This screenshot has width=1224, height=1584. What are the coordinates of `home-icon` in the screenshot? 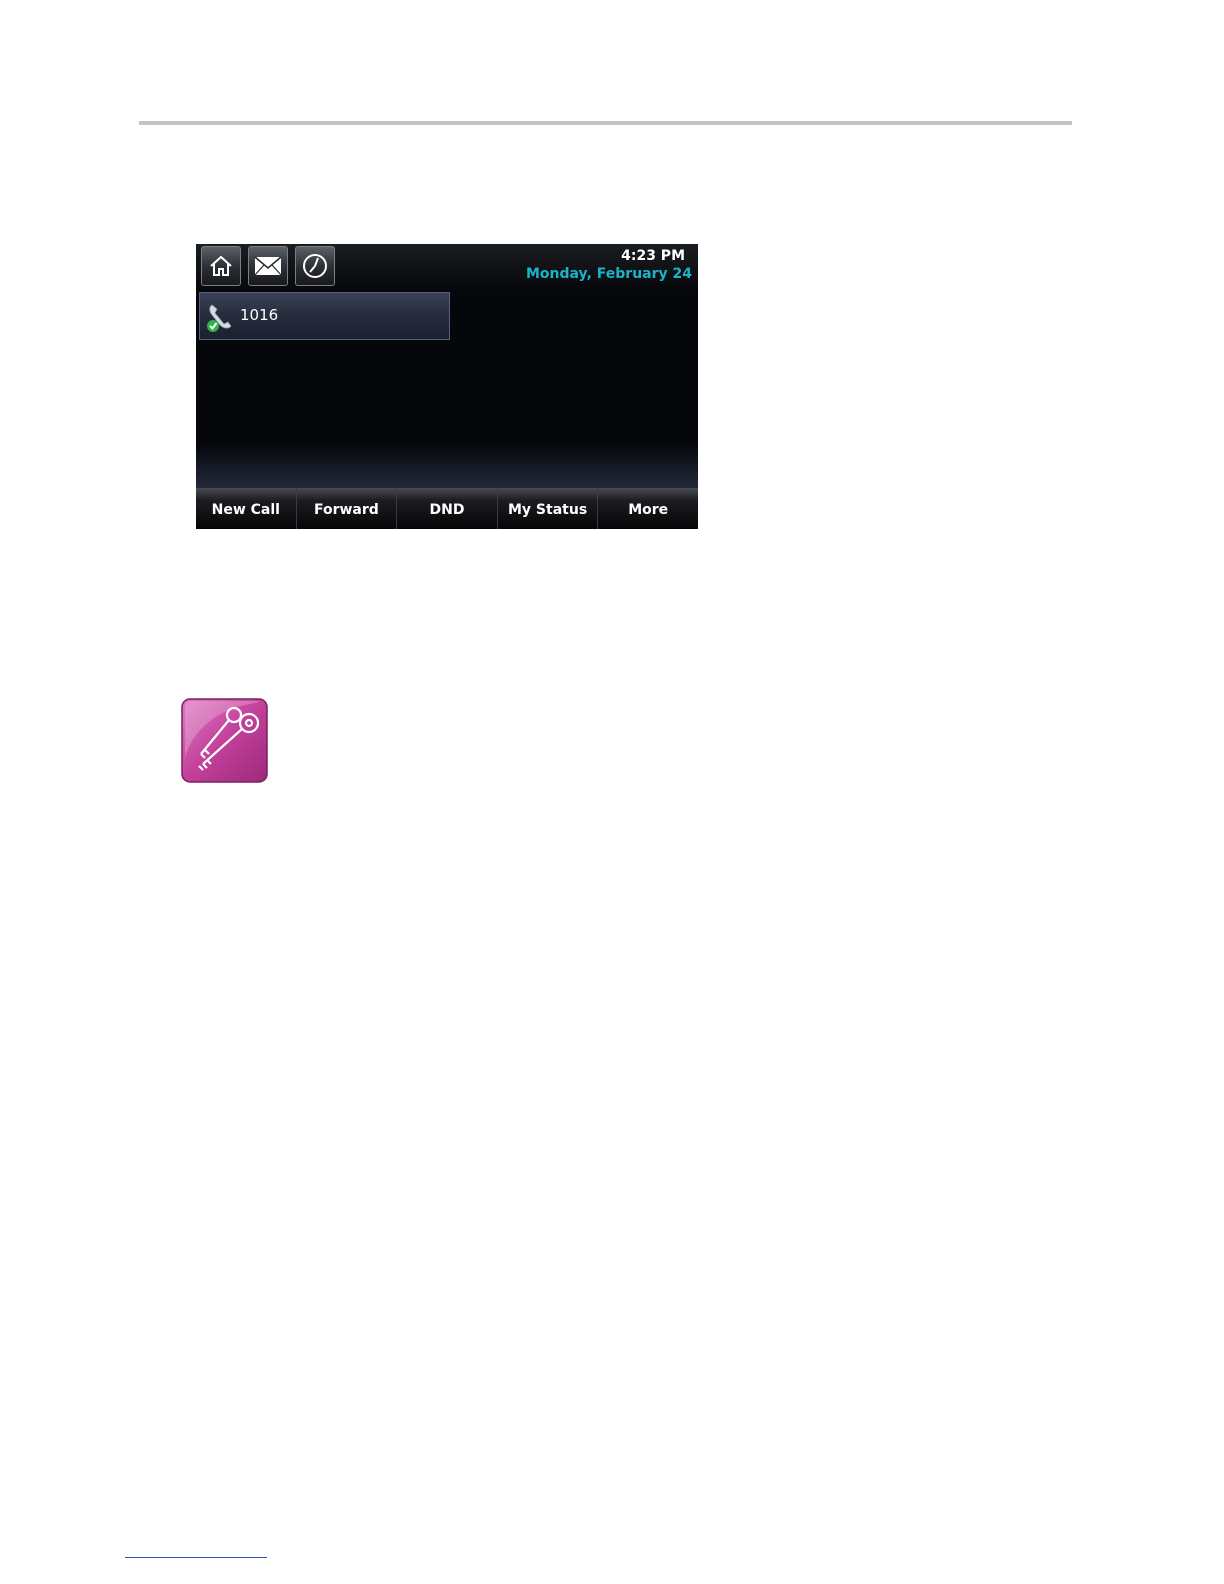 It's located at (221, 265).